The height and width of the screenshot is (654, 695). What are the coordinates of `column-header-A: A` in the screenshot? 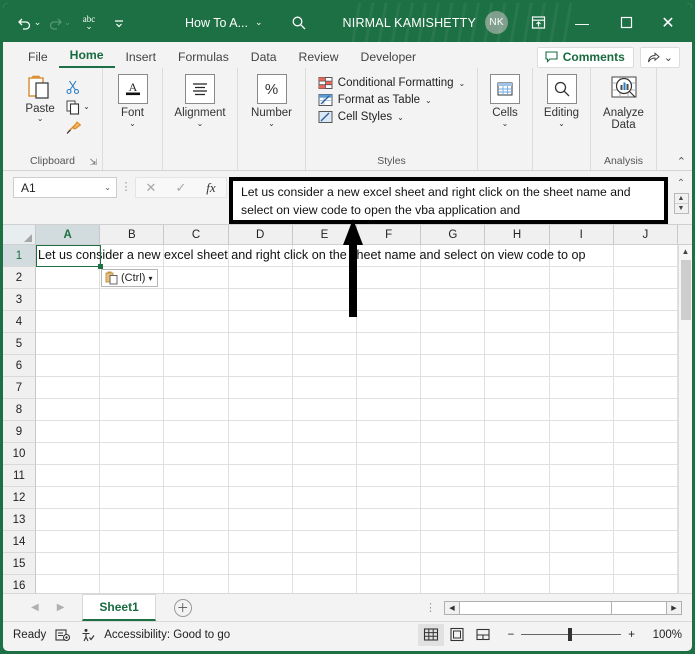 It's located at (68, 234).